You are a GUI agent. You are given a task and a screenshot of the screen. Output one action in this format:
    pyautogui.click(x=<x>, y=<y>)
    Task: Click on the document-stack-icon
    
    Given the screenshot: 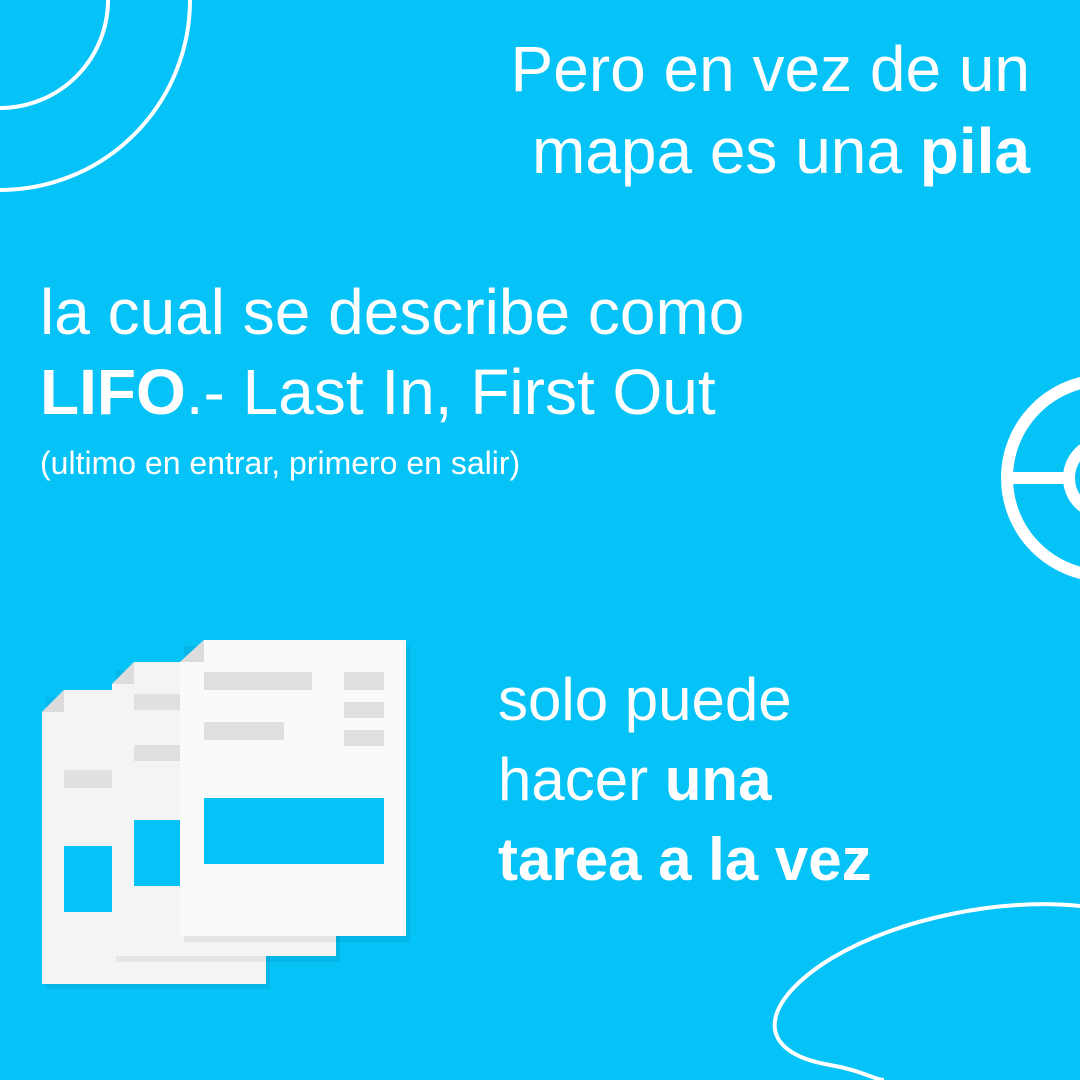 What is the action you would take?
    pyautogui.click(x=226, y=814)
    